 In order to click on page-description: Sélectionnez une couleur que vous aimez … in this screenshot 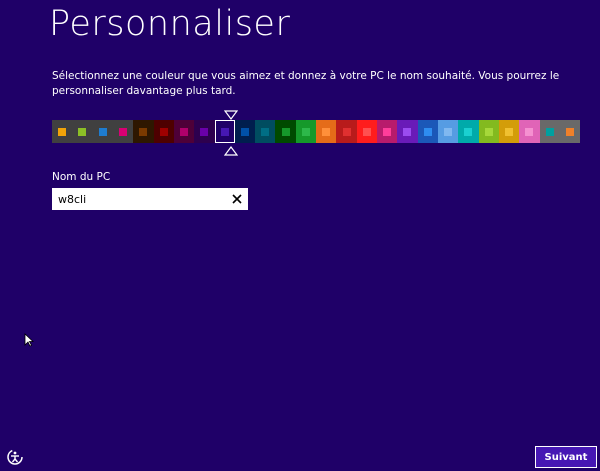, I will do `click(306, 83)`.